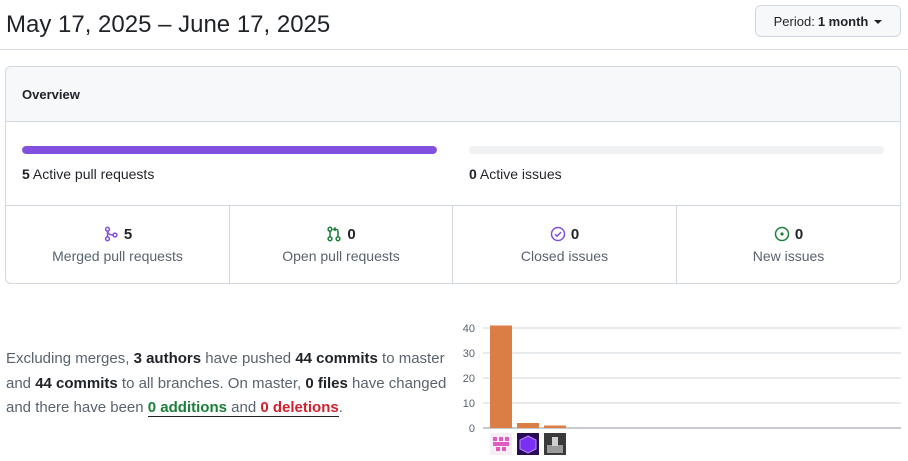 The width and height of the screenshot is (908, 461). Describe the element at coordinates (51, 94) in the screenshot. I see `overview-title: Overview` at that location.